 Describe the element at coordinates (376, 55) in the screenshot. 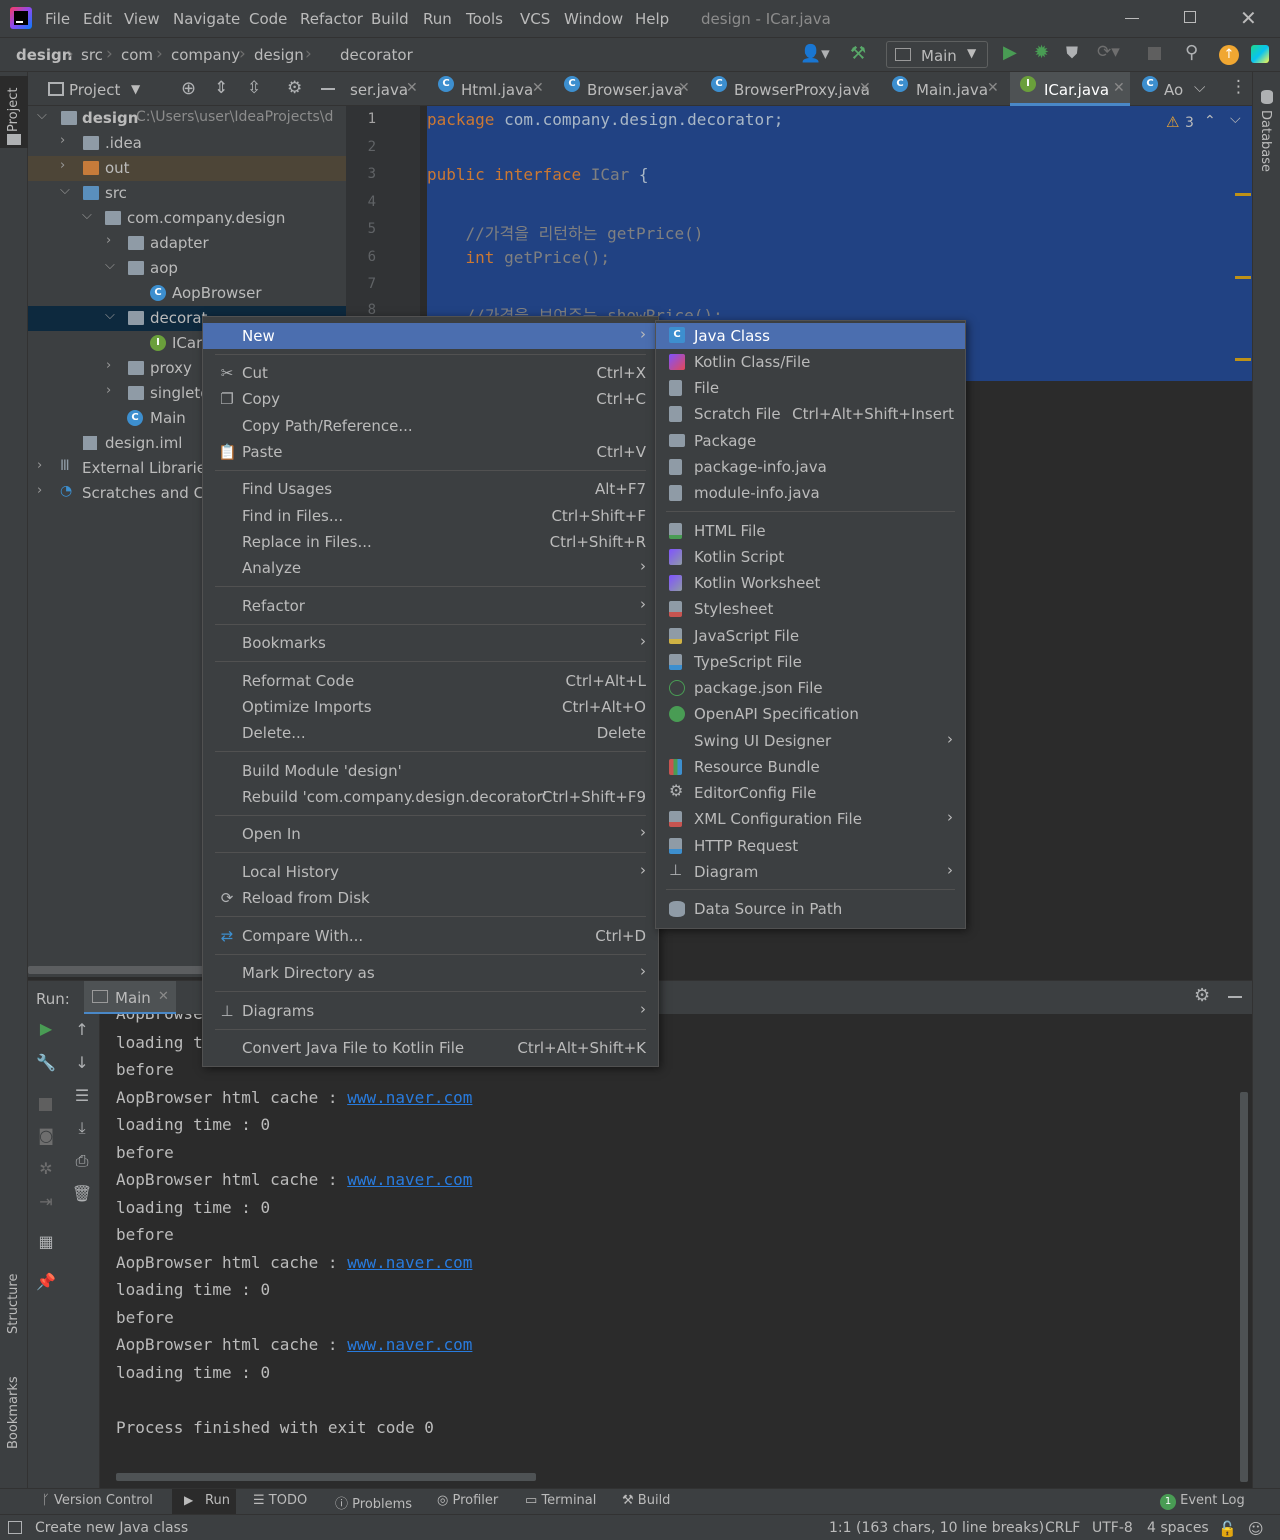

I see `breadcrumb-decorator: decorator` at that location.